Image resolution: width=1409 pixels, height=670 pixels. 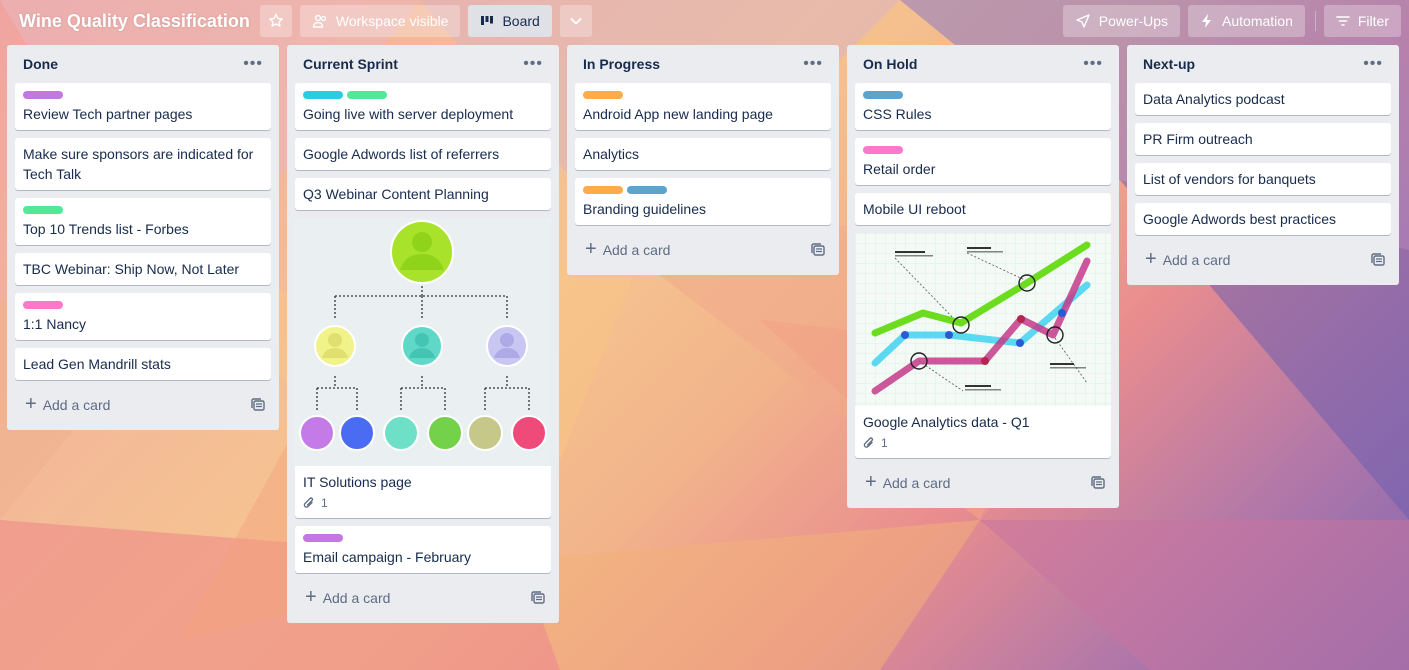 I want to click on card: PR Firm outreach, so click(x=1263, y=139).